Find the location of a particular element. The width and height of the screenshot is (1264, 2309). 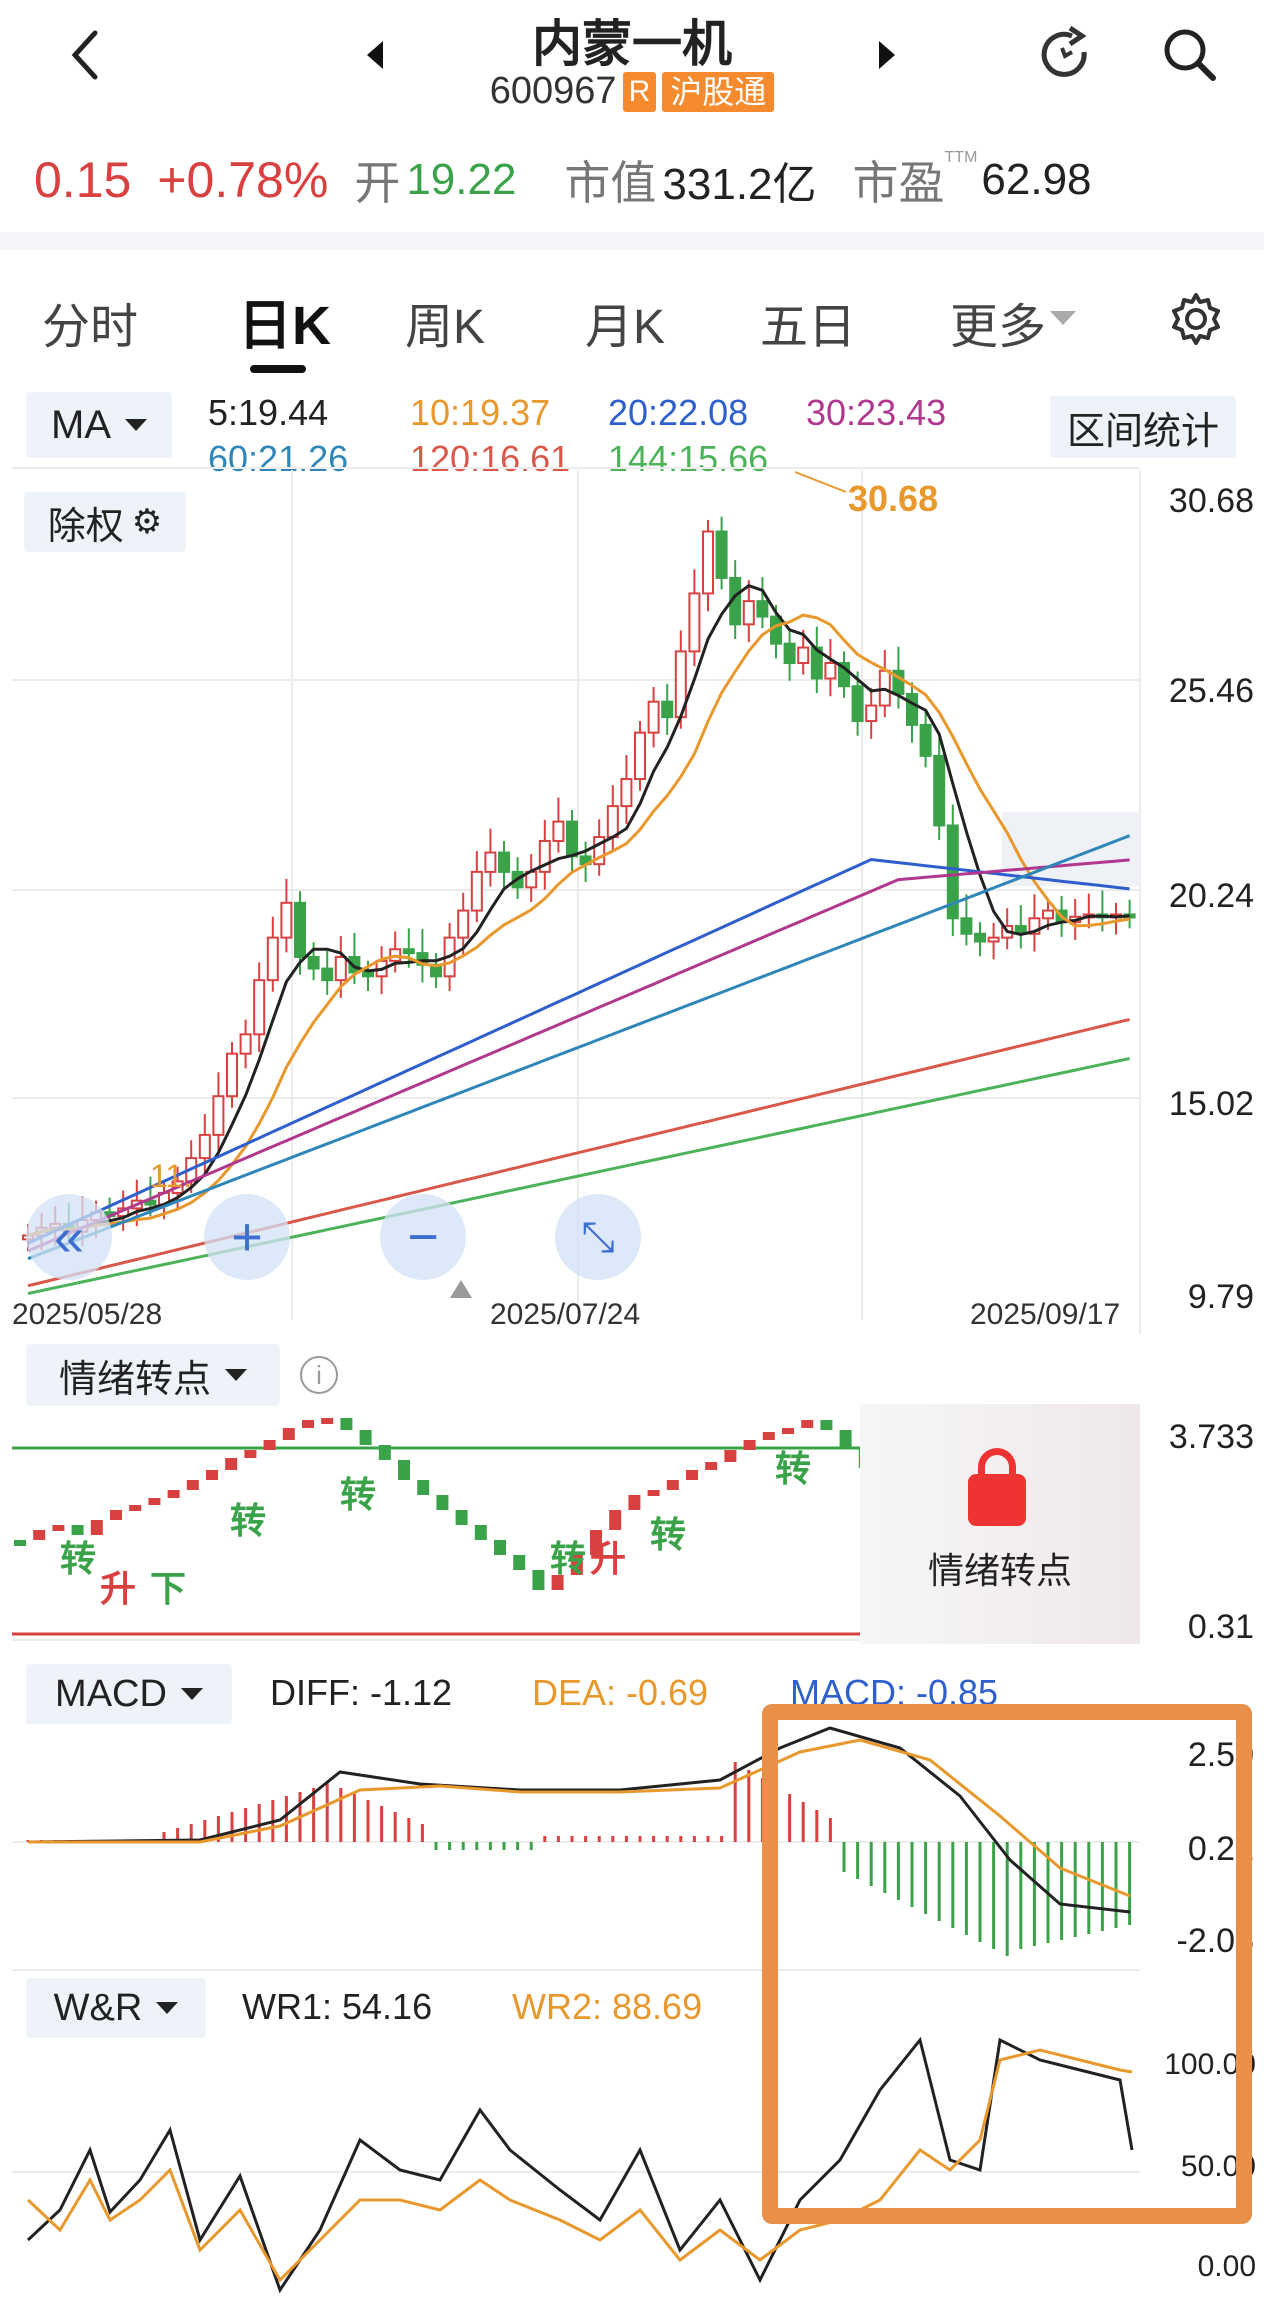

settings-small-icon: ⚙ is located at coordinates (147, 522).